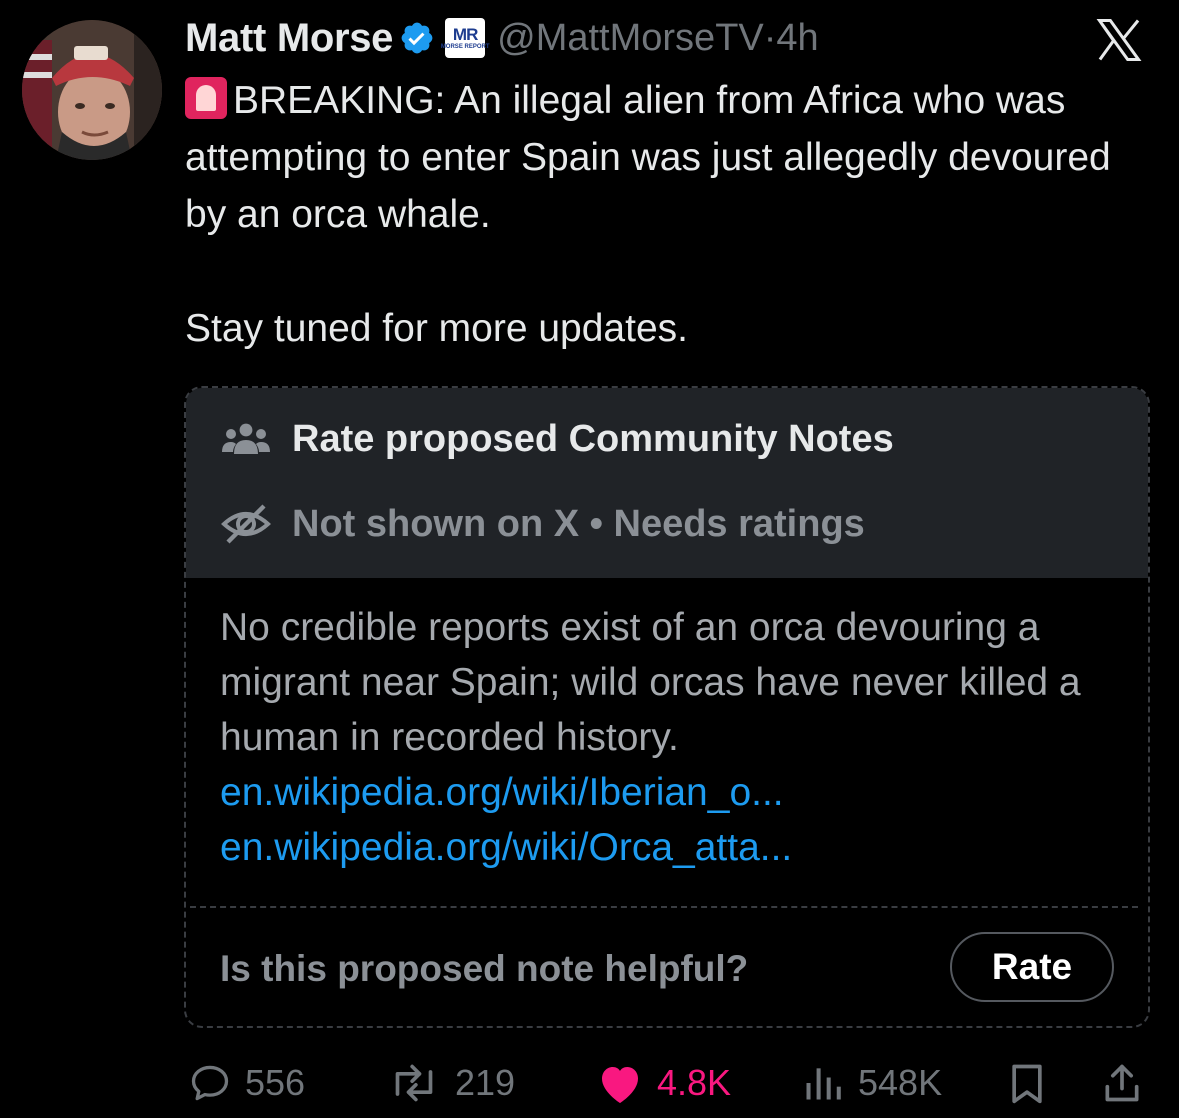 The height and width of the screenshot is (1118, 1179). What do you see at coordinates (417, 38) in the screenshot?
I see `verified-badge-icon` at bounding box center [417, 38].